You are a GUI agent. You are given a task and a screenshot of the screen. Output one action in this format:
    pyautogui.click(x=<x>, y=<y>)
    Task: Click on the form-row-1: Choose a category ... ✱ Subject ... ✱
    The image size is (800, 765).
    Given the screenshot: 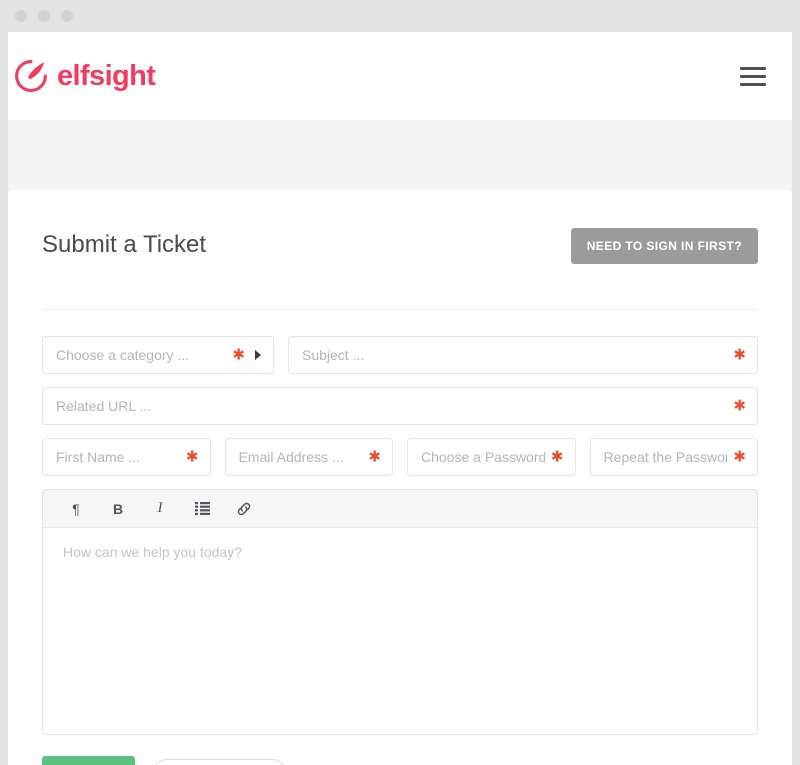 What is the action you would take?
    pyautogui.click(x=400, y=355)
    